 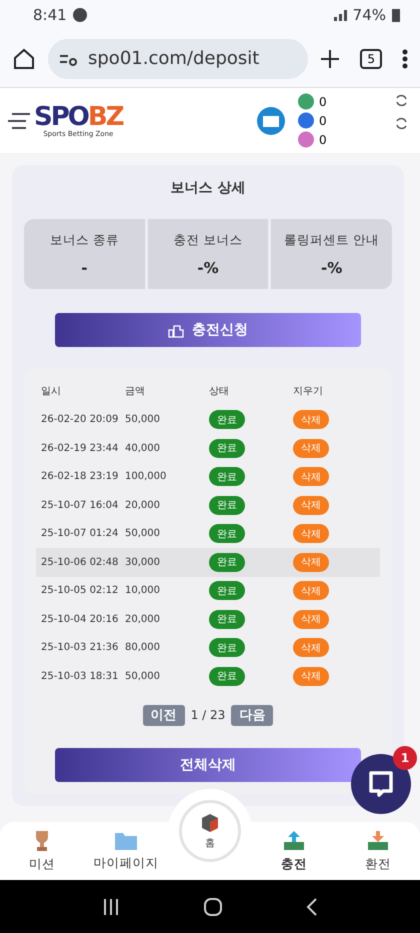 I want to click on delete-all-button: 전체삭제, so click(x=208, y=765).